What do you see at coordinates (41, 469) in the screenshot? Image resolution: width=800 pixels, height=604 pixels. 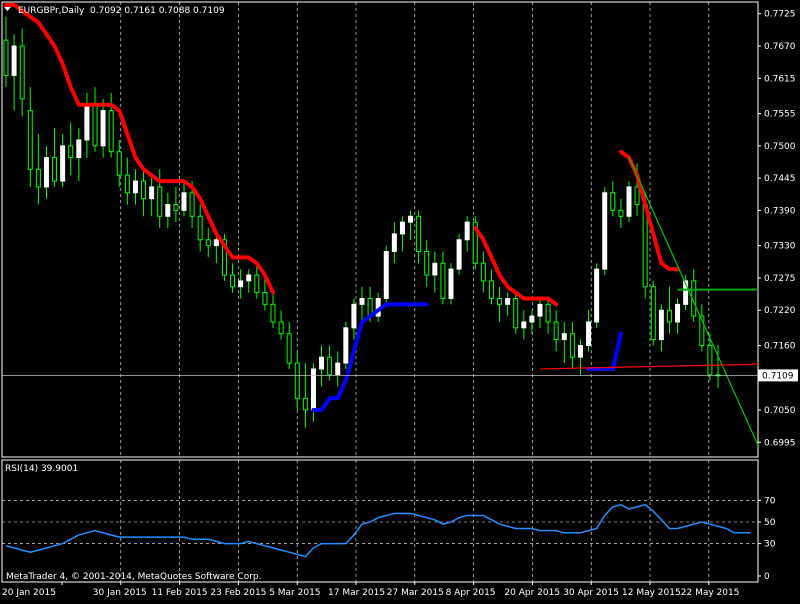 I see `rsi-indicator-label: RSI(14) 39.9001` at bounding box center [41, 469].